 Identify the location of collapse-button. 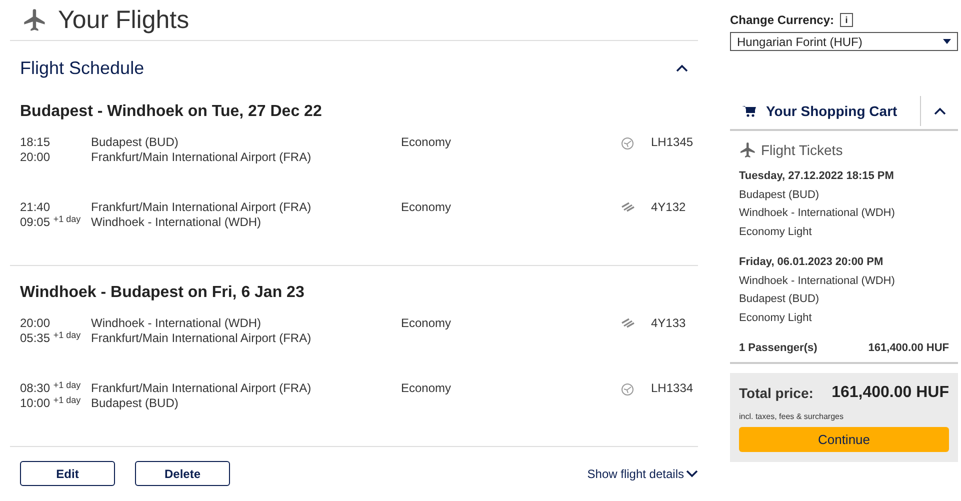
(682, 68).